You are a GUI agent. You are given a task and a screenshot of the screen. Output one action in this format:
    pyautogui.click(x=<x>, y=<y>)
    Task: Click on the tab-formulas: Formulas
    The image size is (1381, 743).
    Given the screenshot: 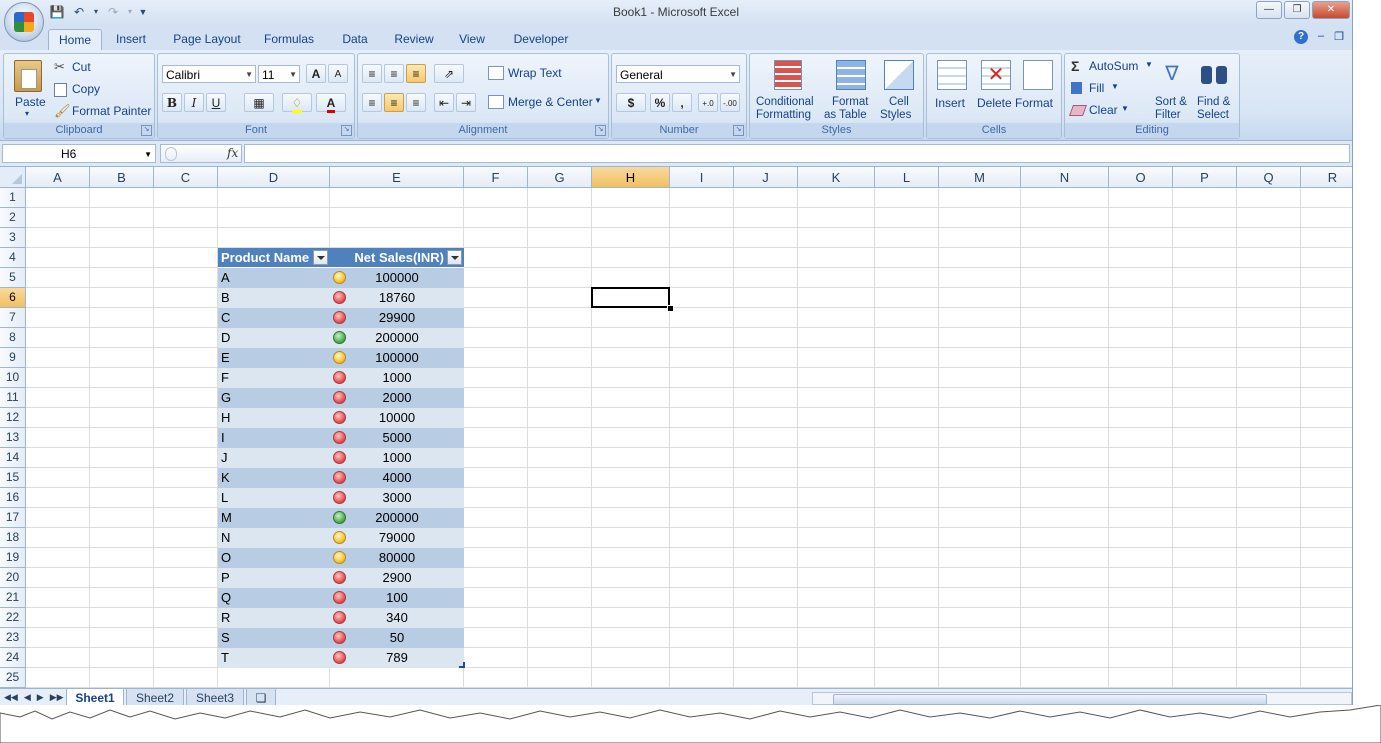 What is the action you would take?
    pyautogui.click(x=289, y=39)
    